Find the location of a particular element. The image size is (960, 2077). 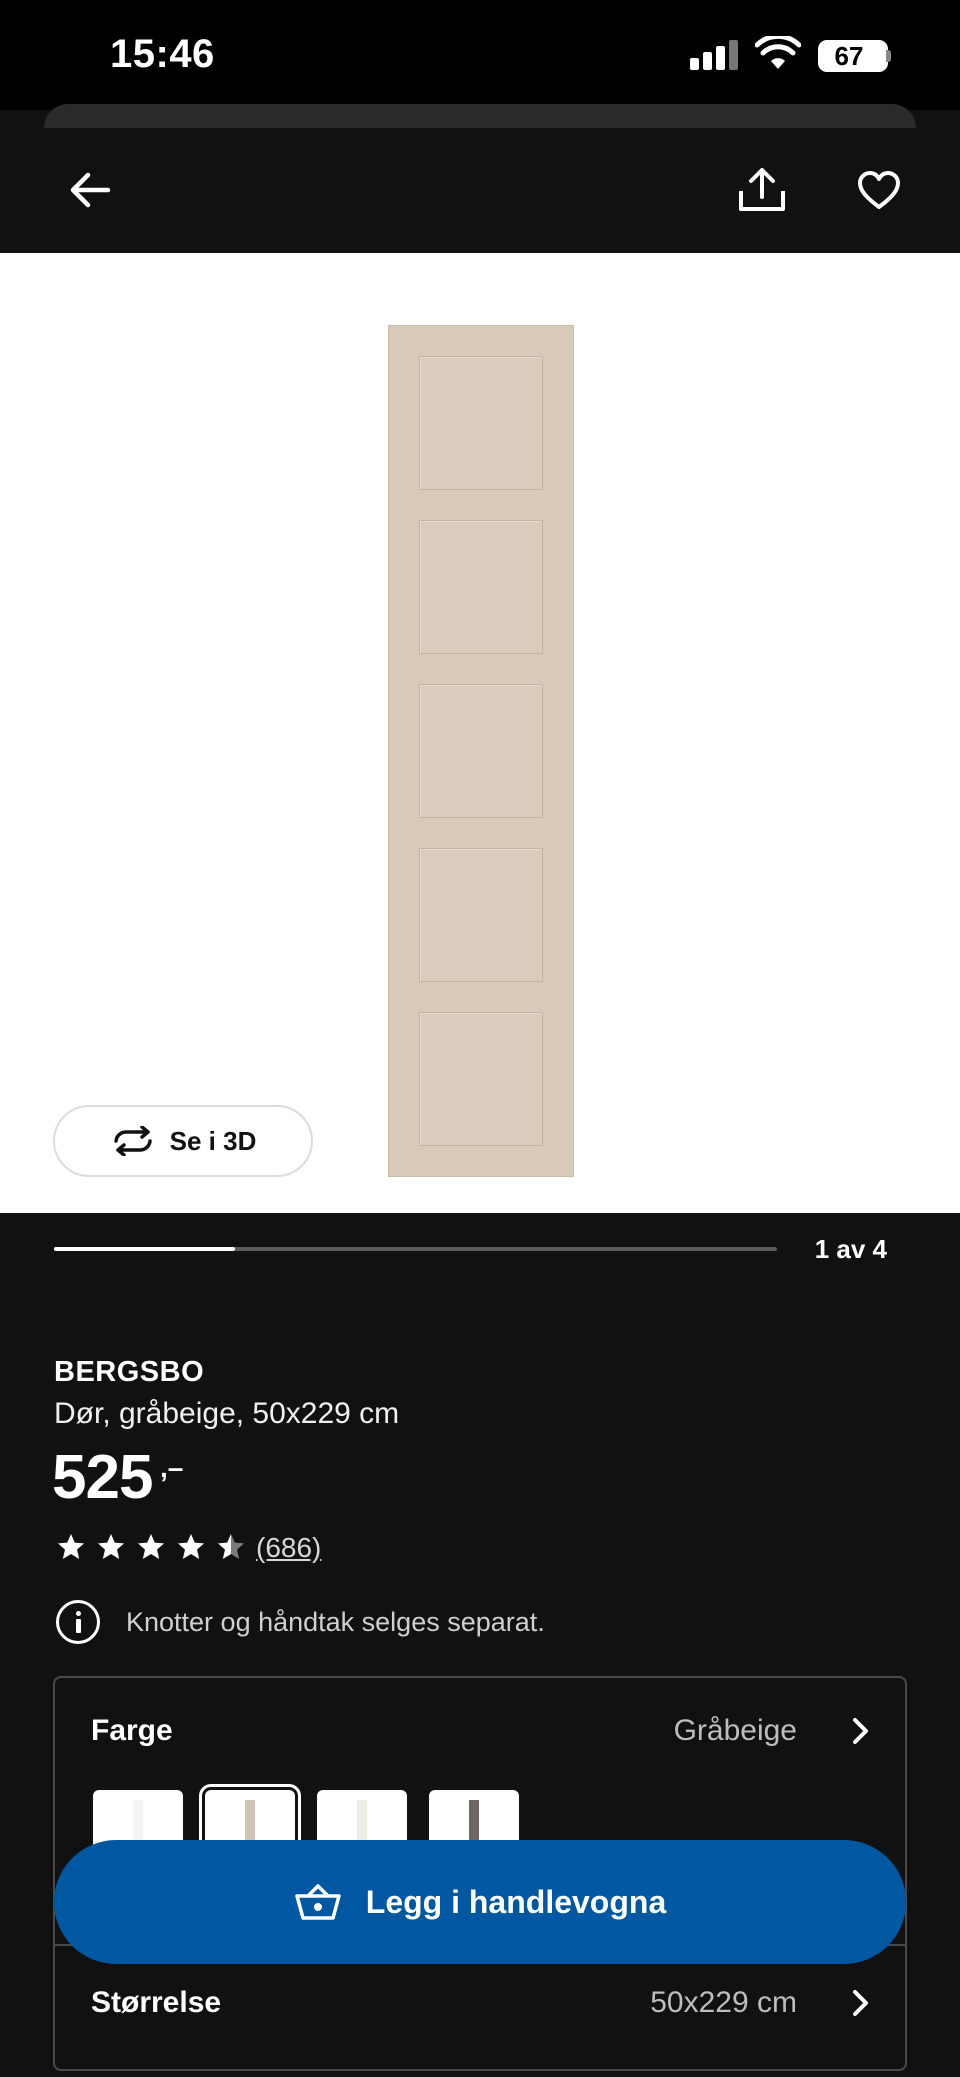

share-button is located at coordinates (762, 190).